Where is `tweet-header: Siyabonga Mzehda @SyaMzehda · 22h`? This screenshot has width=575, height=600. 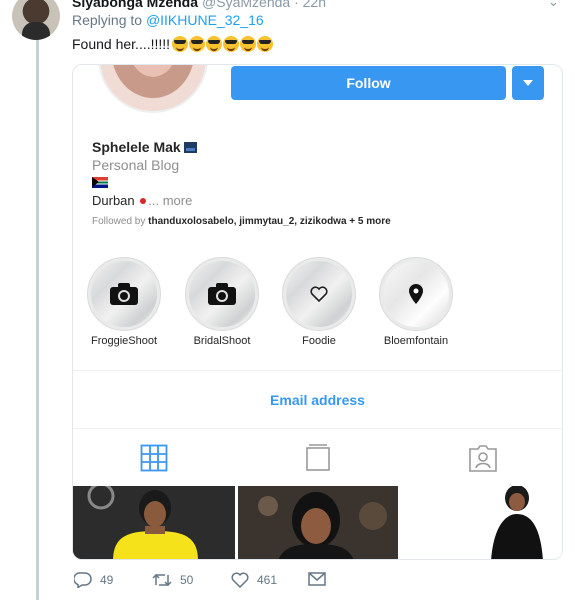 tweet-header: Siyabonga Mzehda @SyaMzehda · 22h is located at coordinates (199, 5).